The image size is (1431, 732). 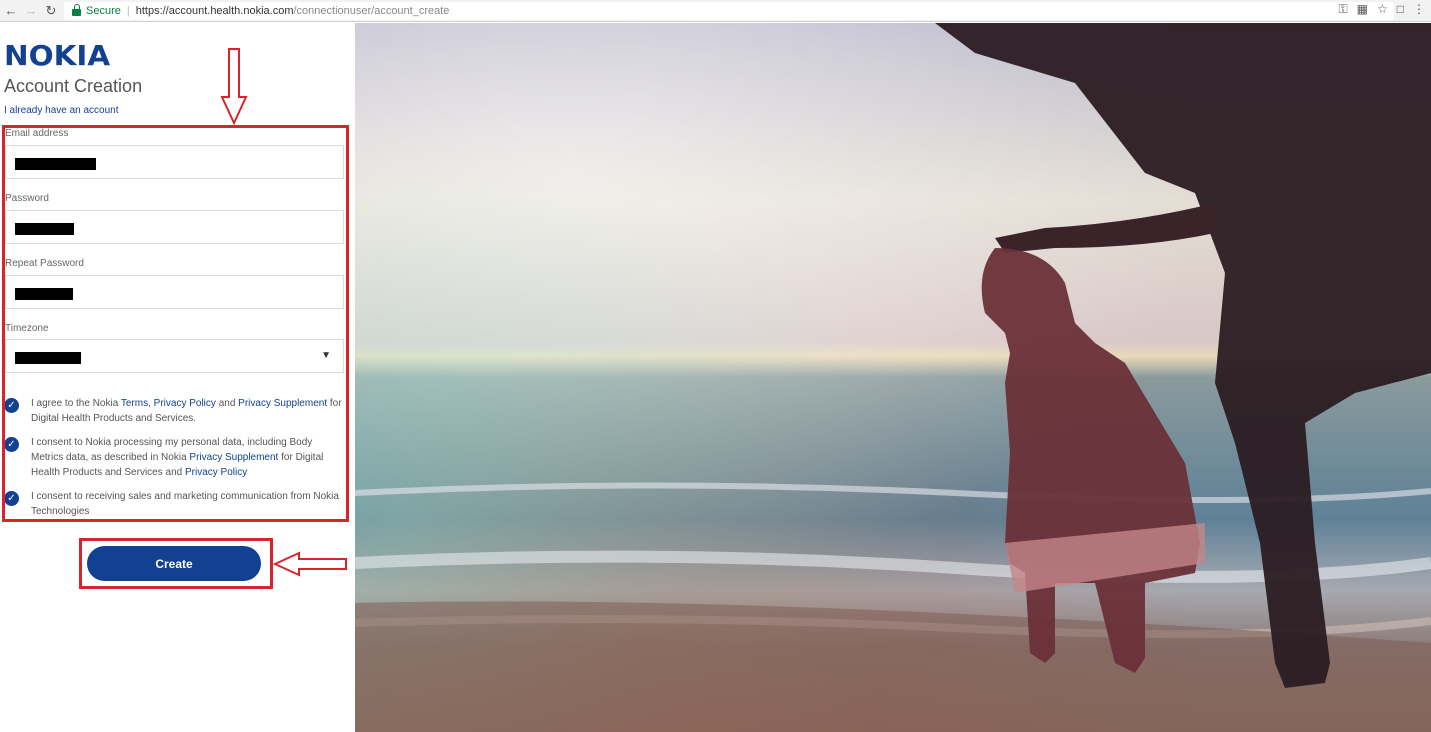 What do you see at coordinates (73, 86) in the screenshot?
I see `page-title: Account Creation` at bounding box center [73, 86].